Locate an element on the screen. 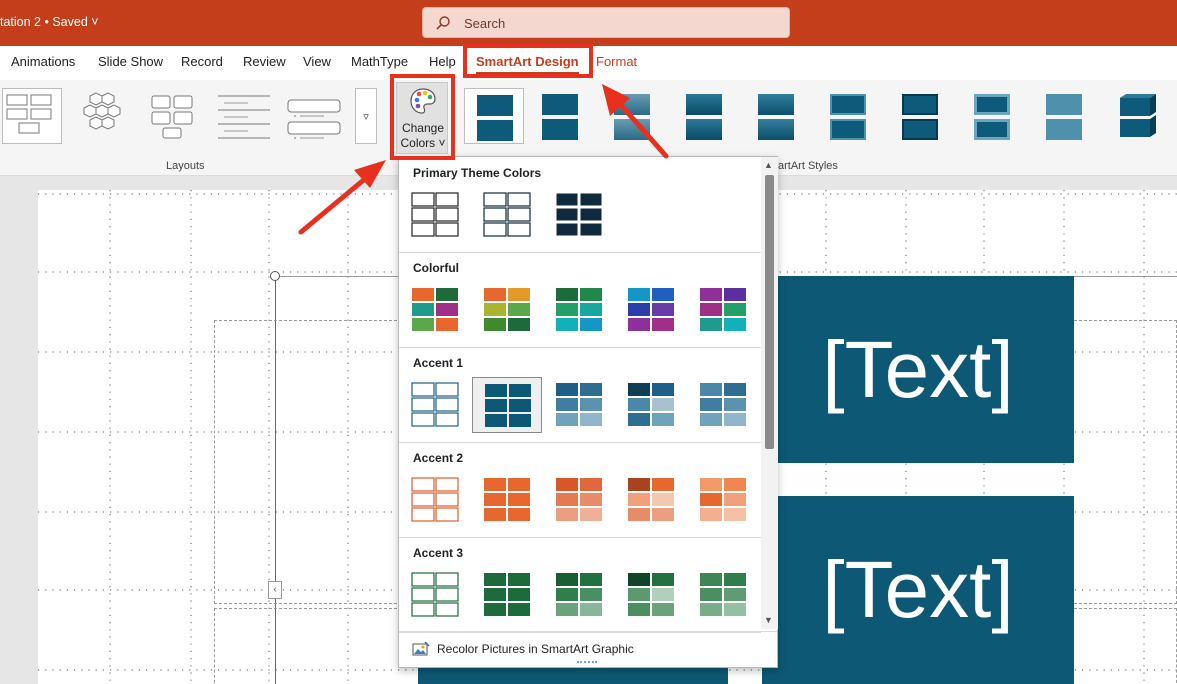 This screenshot has height=684, width=1177. scroll-up-arrow: ▲ is located at coordinates (768, 165).